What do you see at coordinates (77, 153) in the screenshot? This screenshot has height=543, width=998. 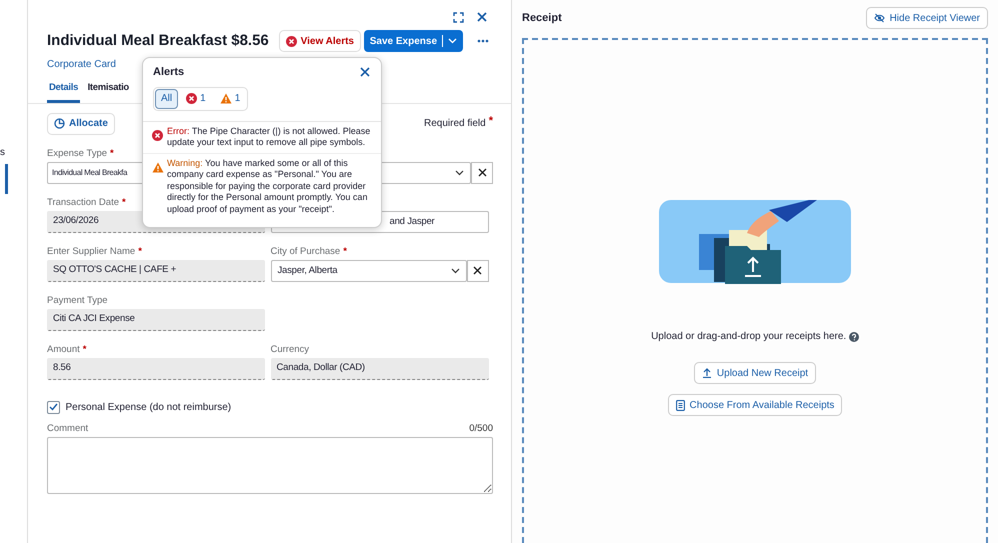 I see `field-label: Expense Type` at bounding box center [77, 153].